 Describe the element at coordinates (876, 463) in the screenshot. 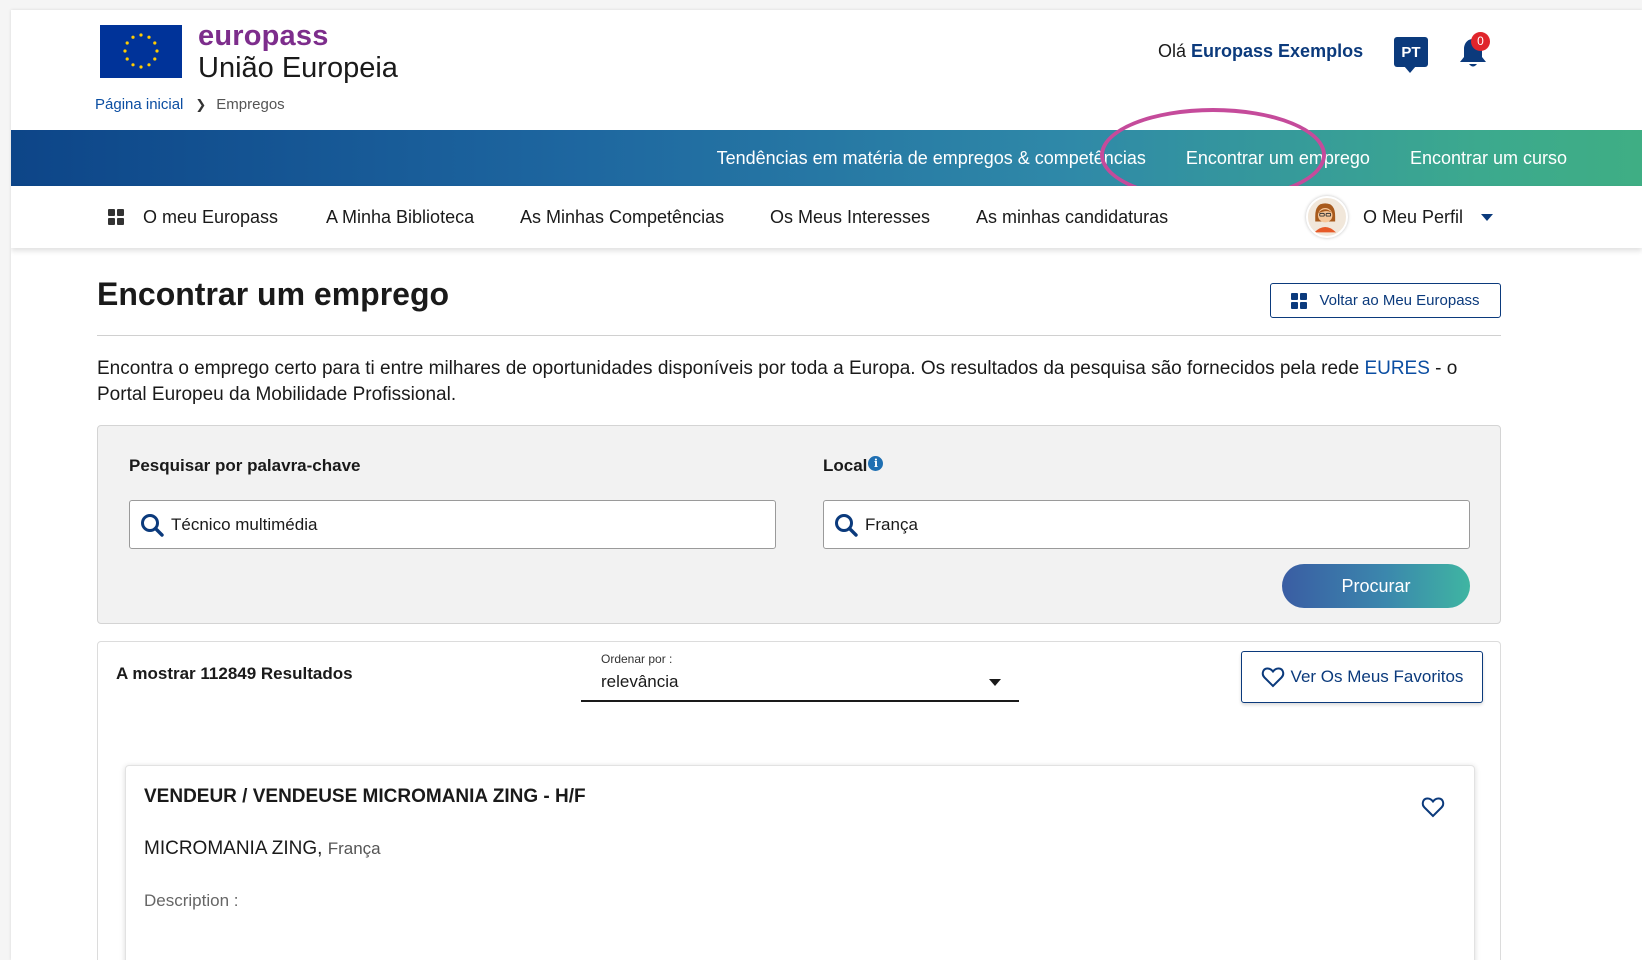

I see `info-icon: i` at that location.